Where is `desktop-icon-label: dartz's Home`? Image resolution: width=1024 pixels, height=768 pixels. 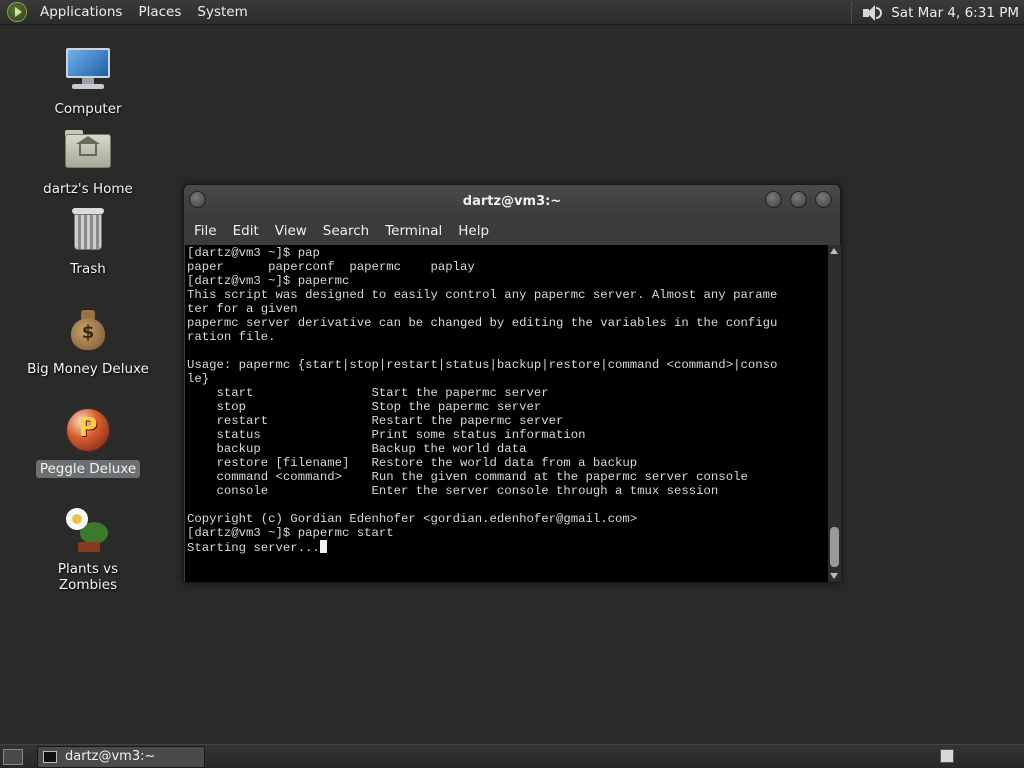
desktop-icon-label: dartz's Home is located at coordinates (88, 189).